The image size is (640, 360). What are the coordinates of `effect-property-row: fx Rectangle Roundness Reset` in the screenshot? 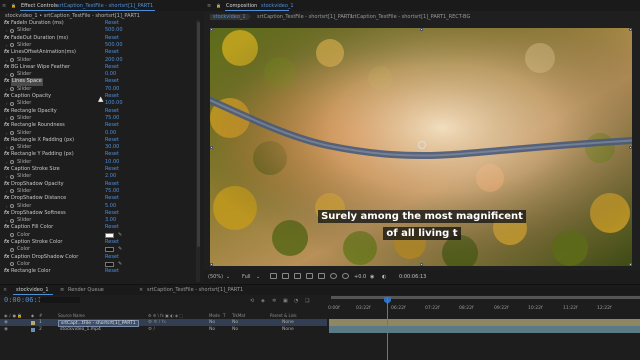 It's located at (98, 125).